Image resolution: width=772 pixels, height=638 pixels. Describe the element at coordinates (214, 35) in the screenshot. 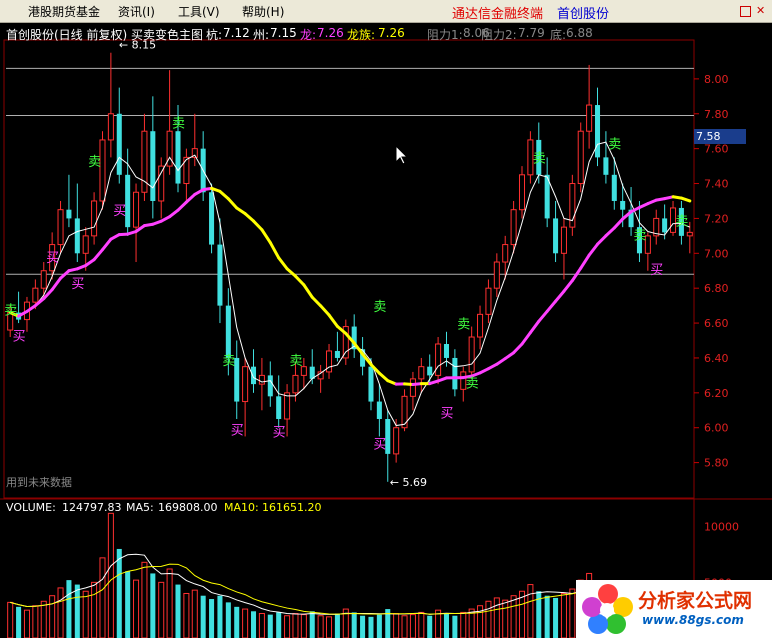

I see `hang-label: 杭:` at that location.